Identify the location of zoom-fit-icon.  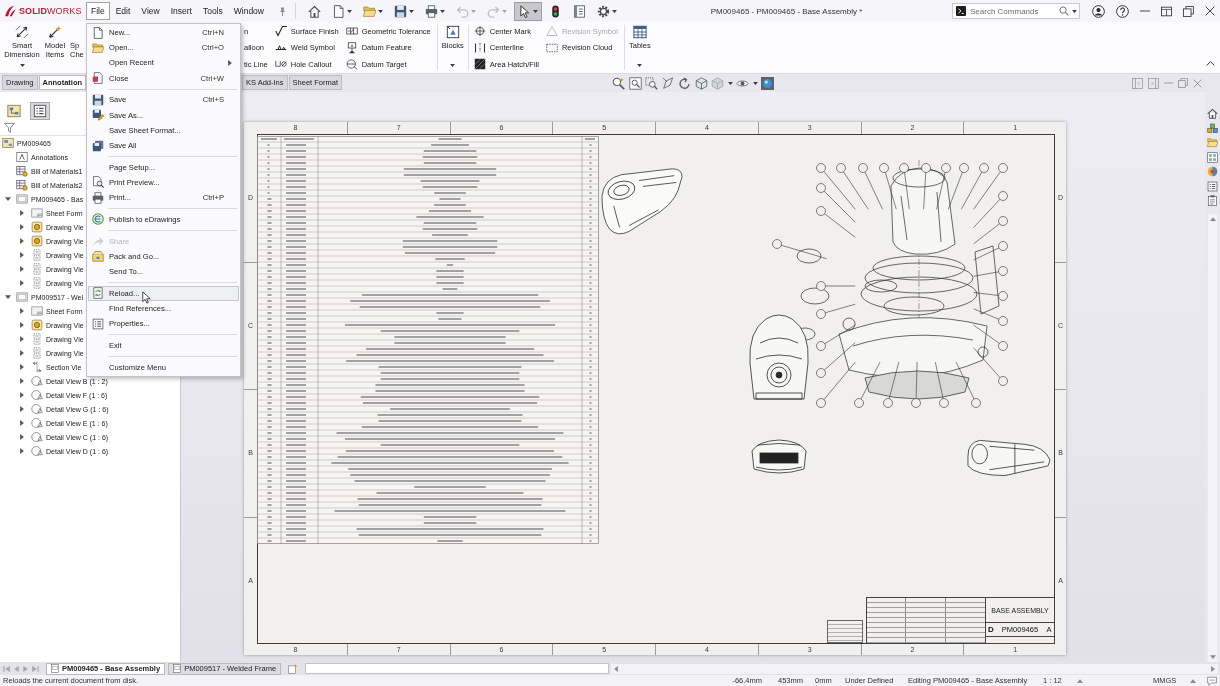
(635, 83).